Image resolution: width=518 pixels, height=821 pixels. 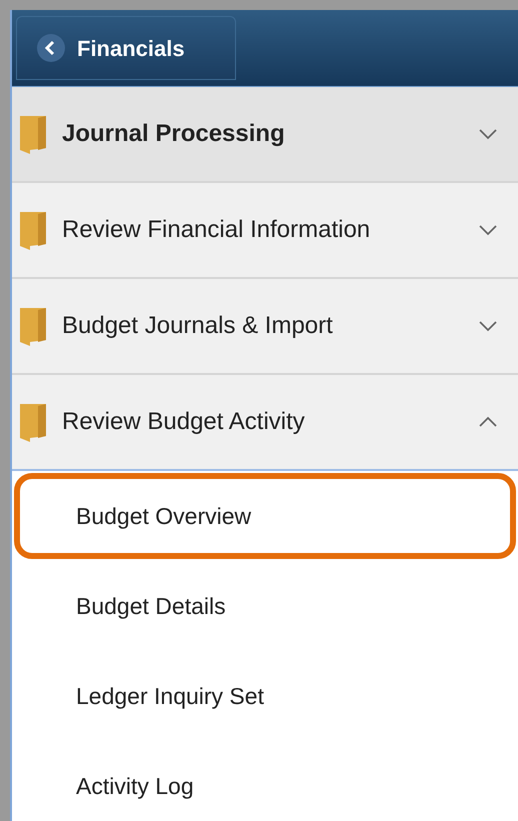 What do you see at coordinates (198, 326) in the screenshot?
I see `folder-label: Budget Journals & Import` at bounding box center [198, 326].